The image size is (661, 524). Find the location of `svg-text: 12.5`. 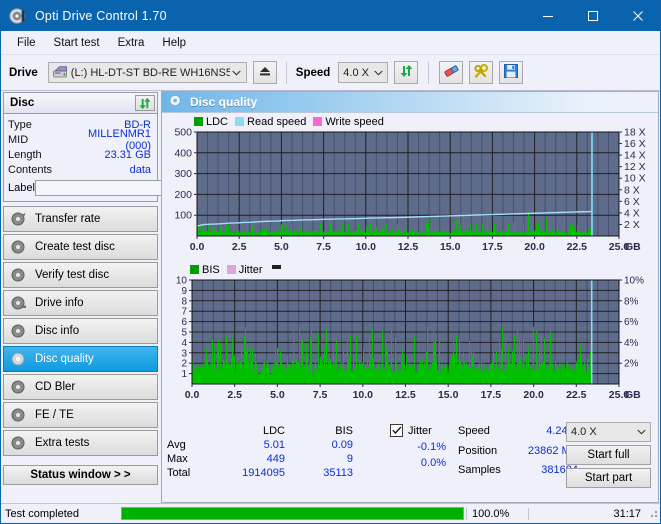

svg-text: 12.5 is located at coordinates (408, 247).